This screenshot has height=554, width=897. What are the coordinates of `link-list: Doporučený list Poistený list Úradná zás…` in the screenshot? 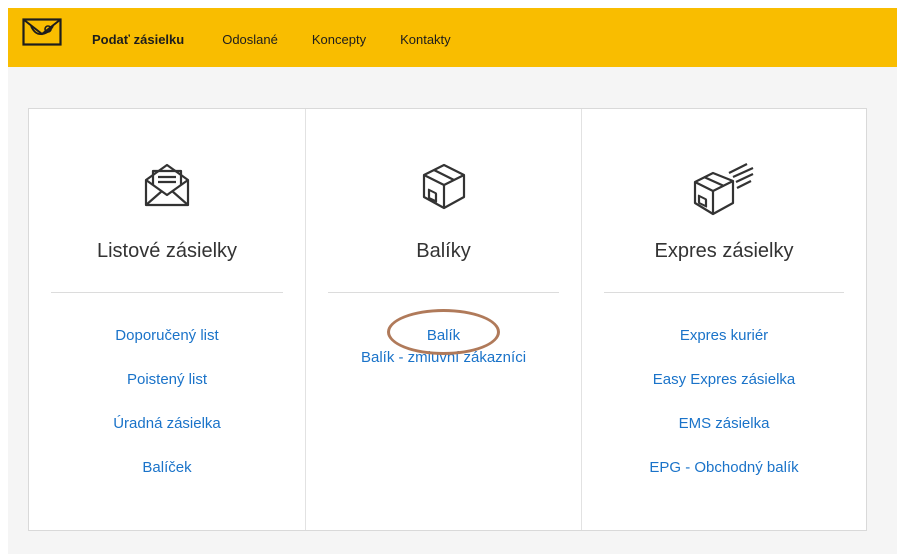 It's located at (167, 413).